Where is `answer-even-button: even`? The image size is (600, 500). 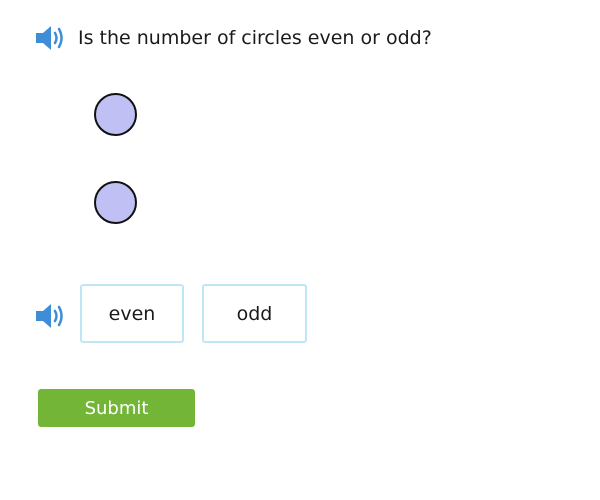 answer-even-button: even is located at coordinates (132, 313).